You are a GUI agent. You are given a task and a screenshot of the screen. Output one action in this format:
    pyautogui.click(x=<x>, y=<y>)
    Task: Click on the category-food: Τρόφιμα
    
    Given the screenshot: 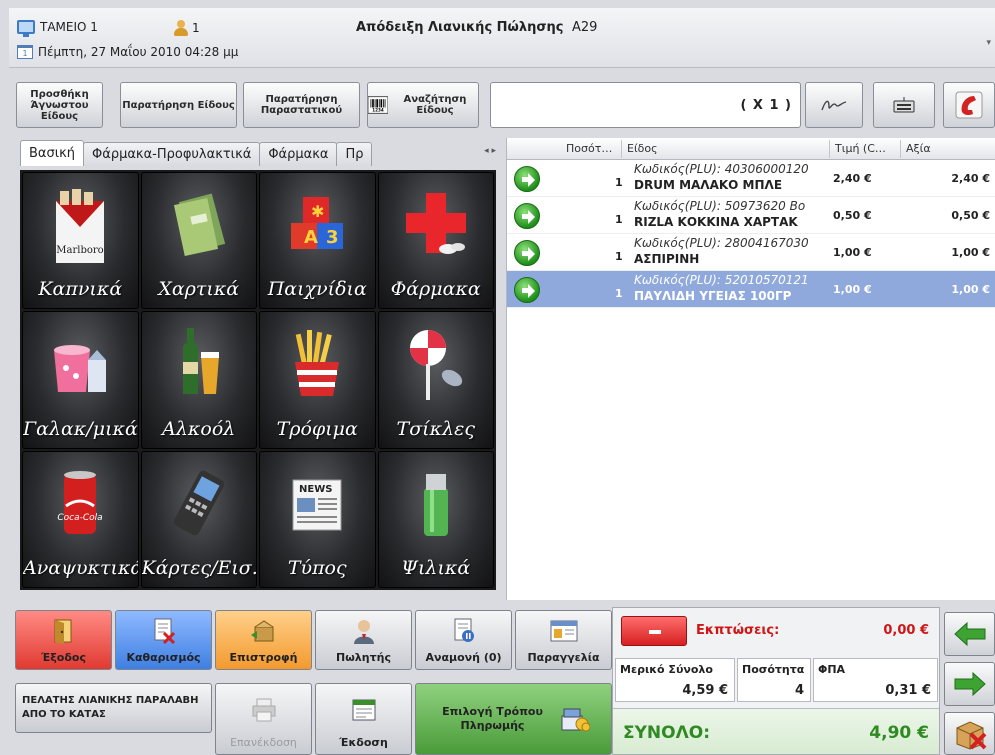 What is the action you would take?
    pyautogui.click(x=317, y=380)
    